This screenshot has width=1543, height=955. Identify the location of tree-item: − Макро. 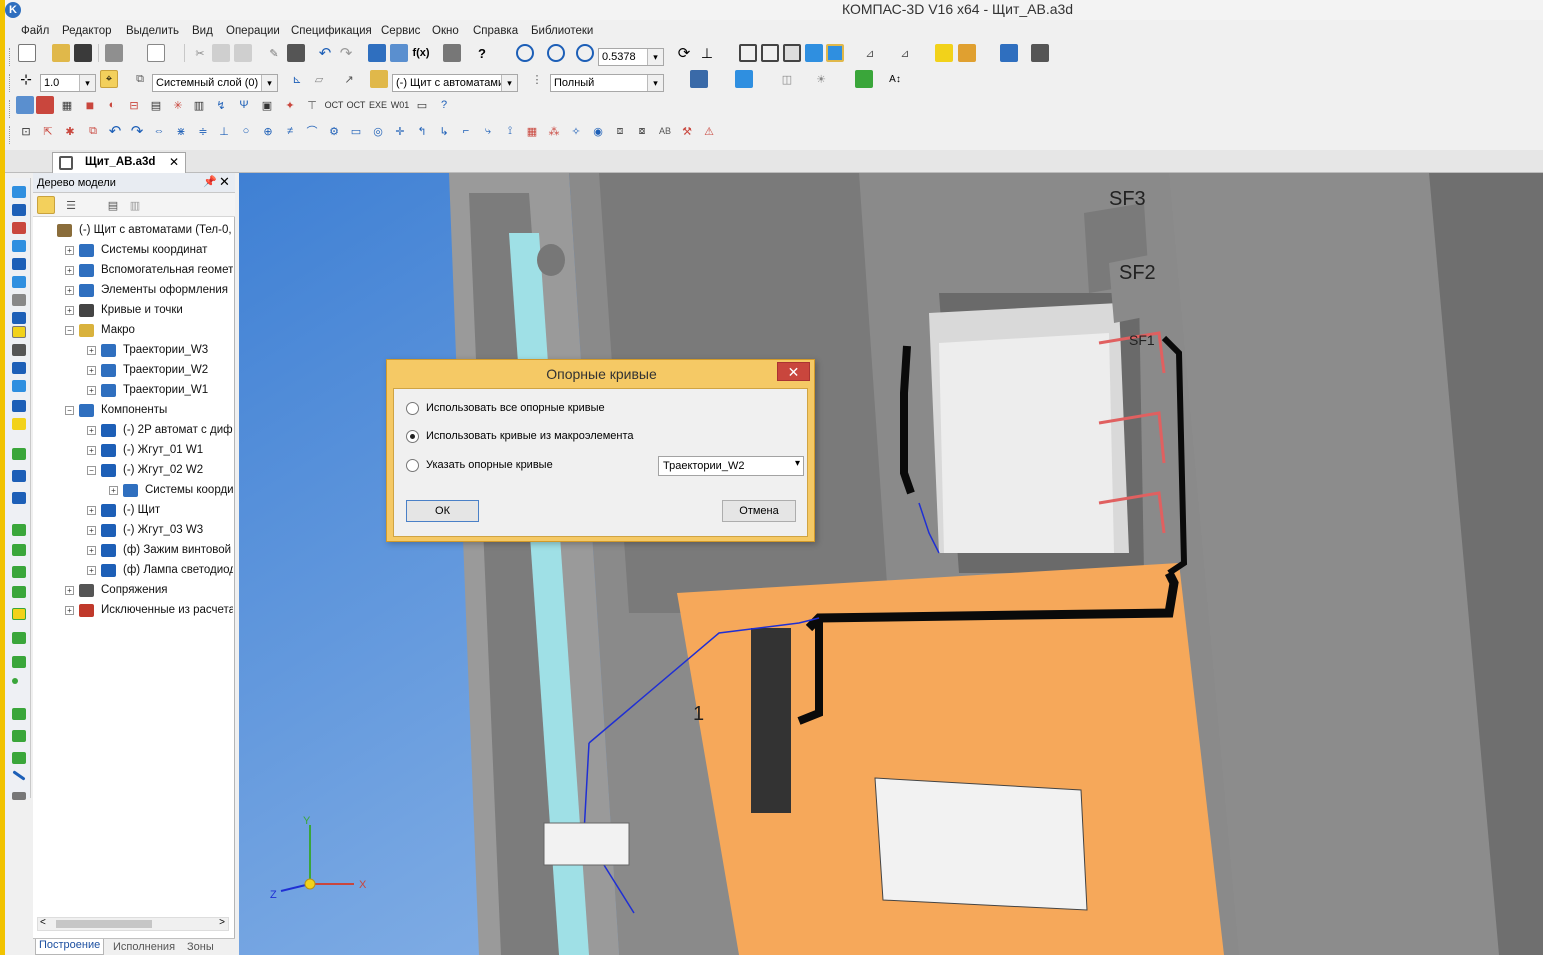
(133, 331).